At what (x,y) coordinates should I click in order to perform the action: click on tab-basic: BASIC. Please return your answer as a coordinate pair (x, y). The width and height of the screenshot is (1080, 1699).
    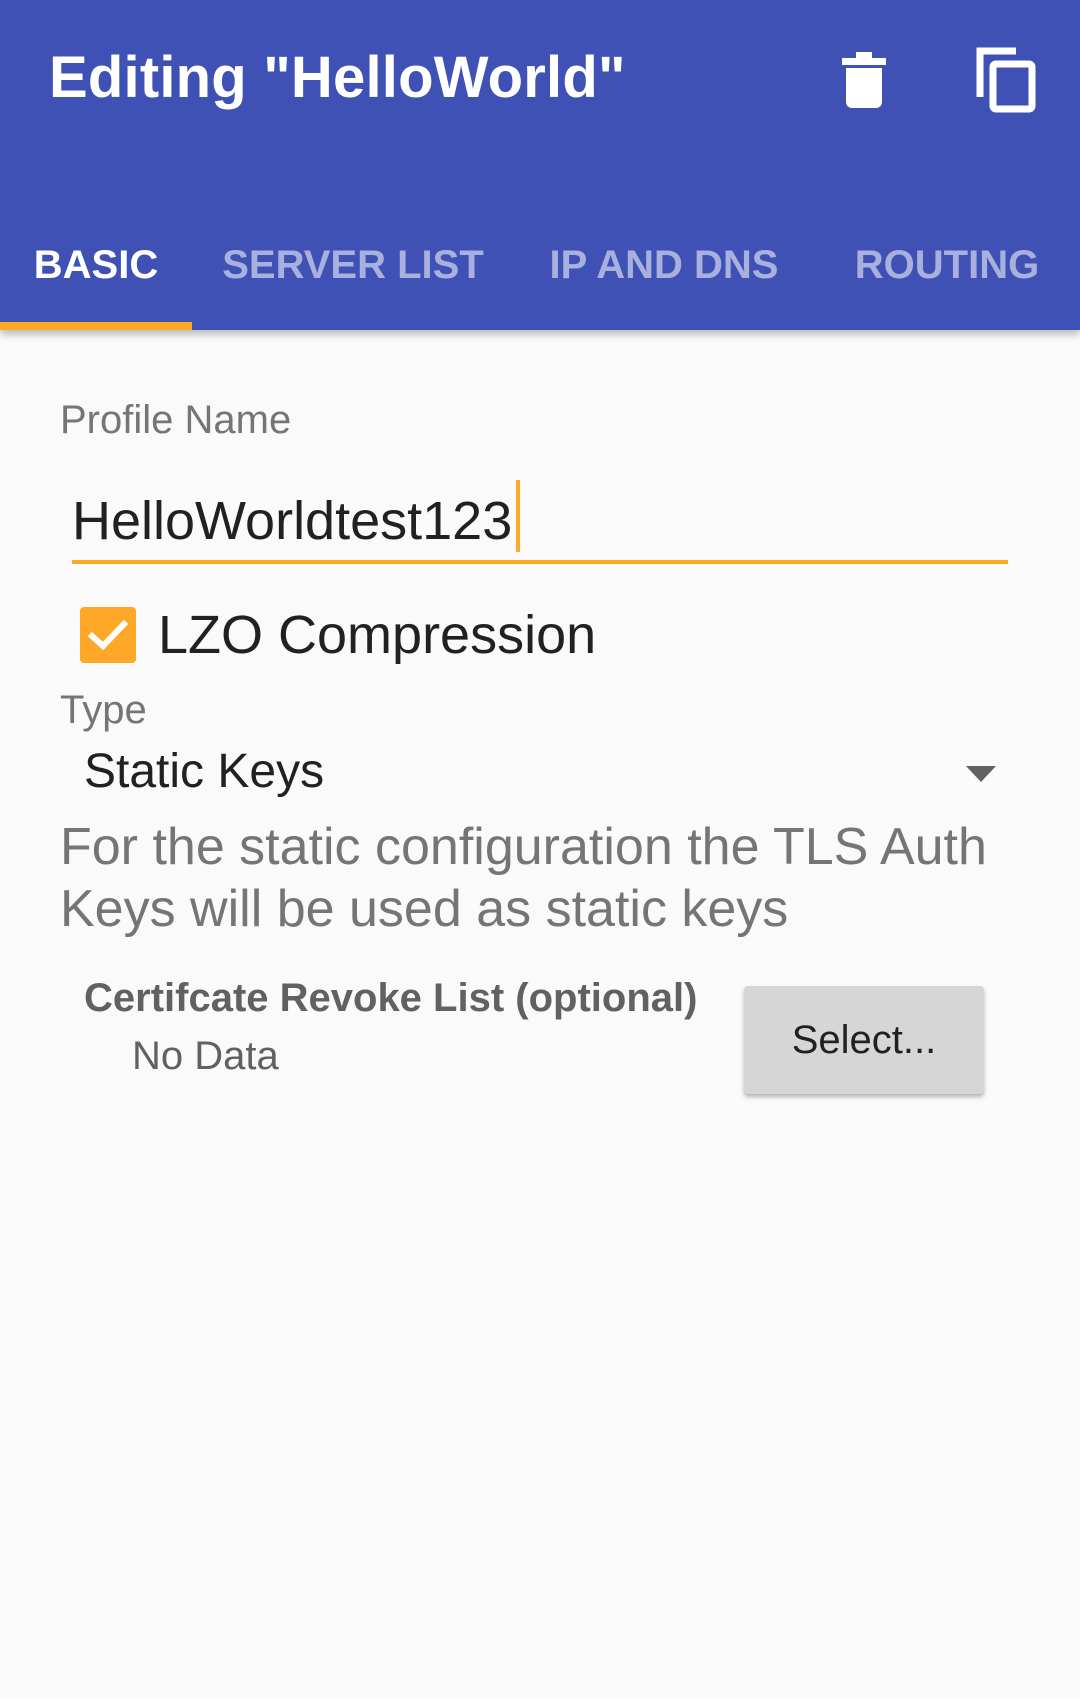
    Looking at the image, I should click on (96, 265).